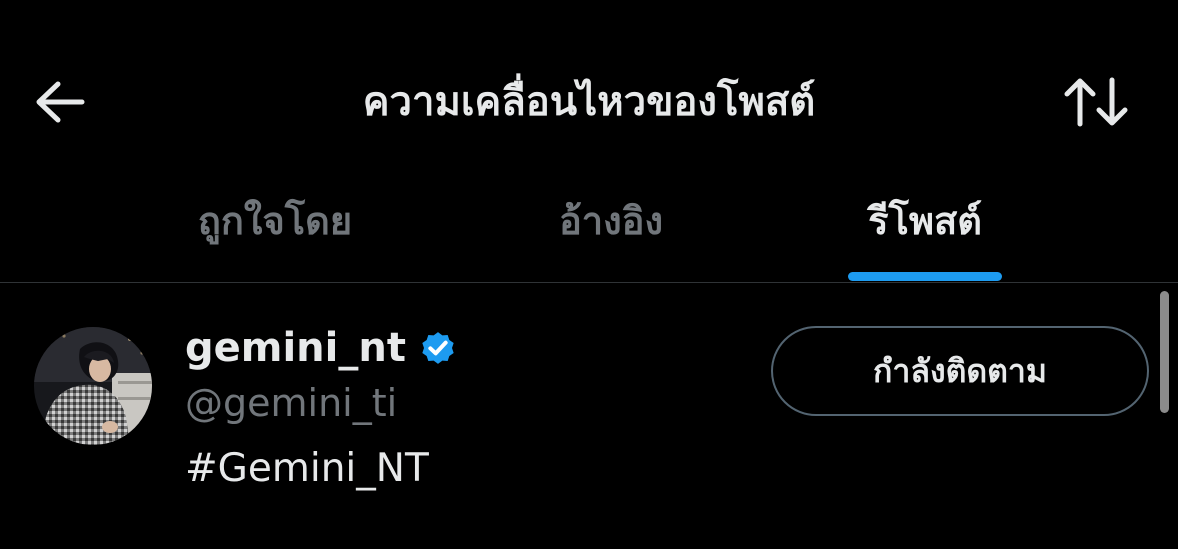  What do you see at coordinates (925, 221) in the screenshot?
I see `tab-label: รีโพสต์` at bounding box center [925, 221].